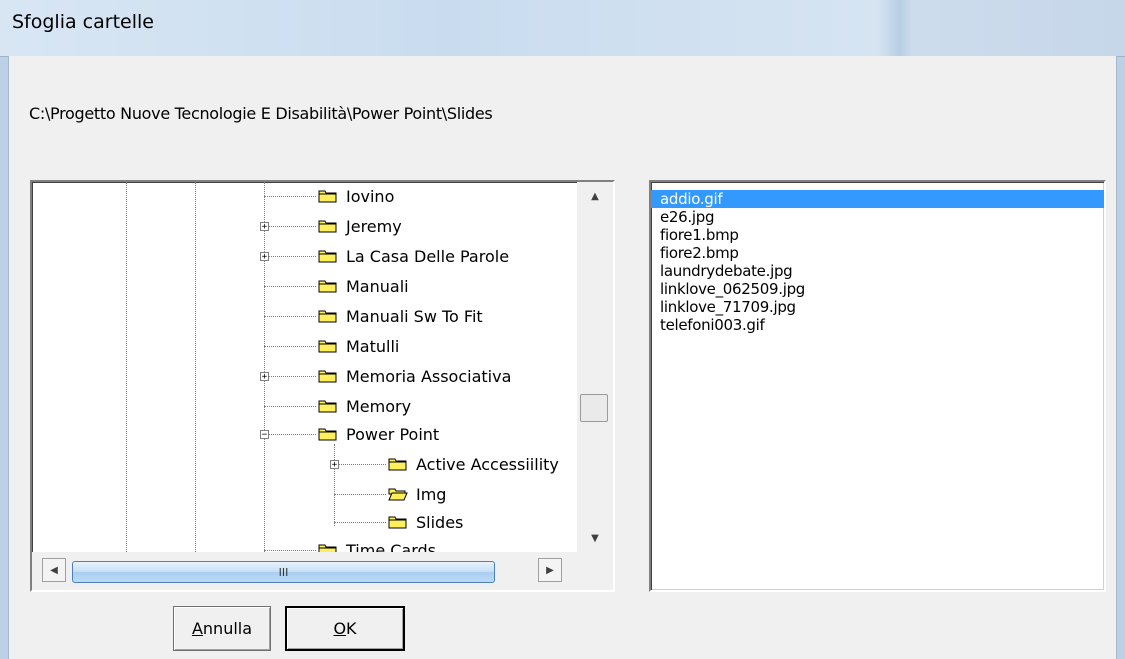 The image size is (1125, 659). I want to click on ok-mnemonic: O, so click(340, 628).